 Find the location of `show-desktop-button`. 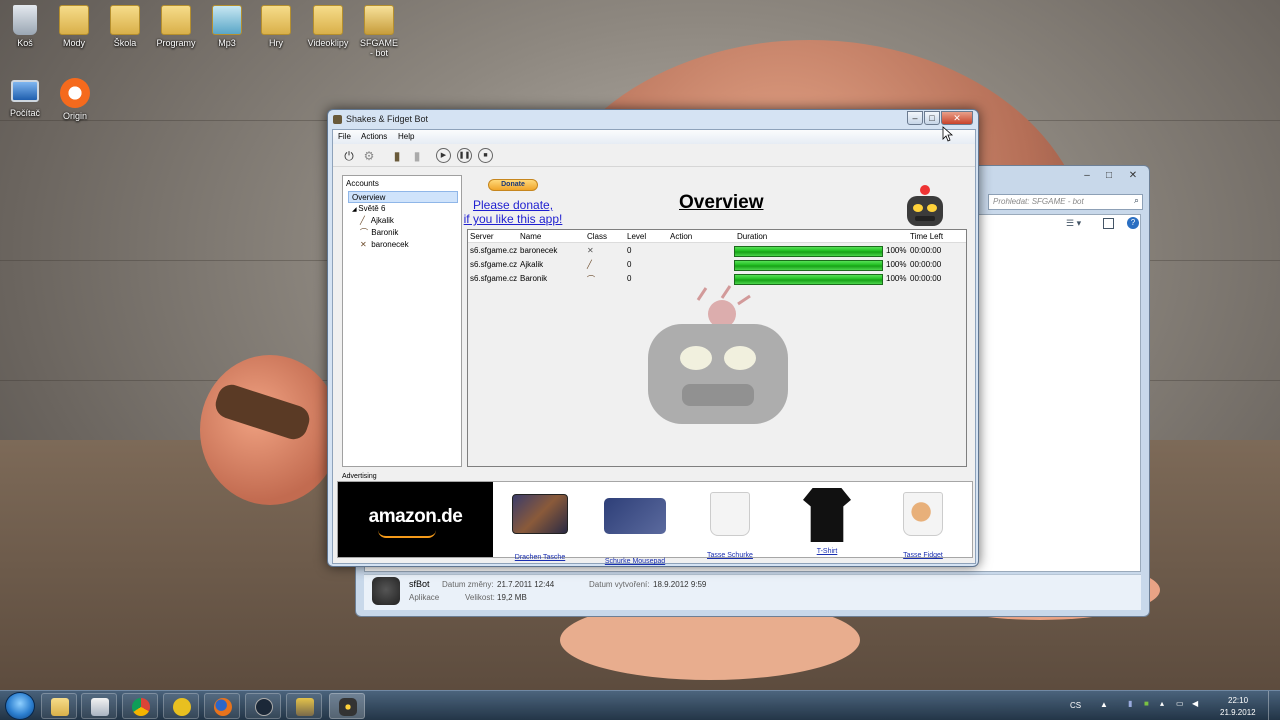

show-desktop-button is located at coordinates (1274, 705).